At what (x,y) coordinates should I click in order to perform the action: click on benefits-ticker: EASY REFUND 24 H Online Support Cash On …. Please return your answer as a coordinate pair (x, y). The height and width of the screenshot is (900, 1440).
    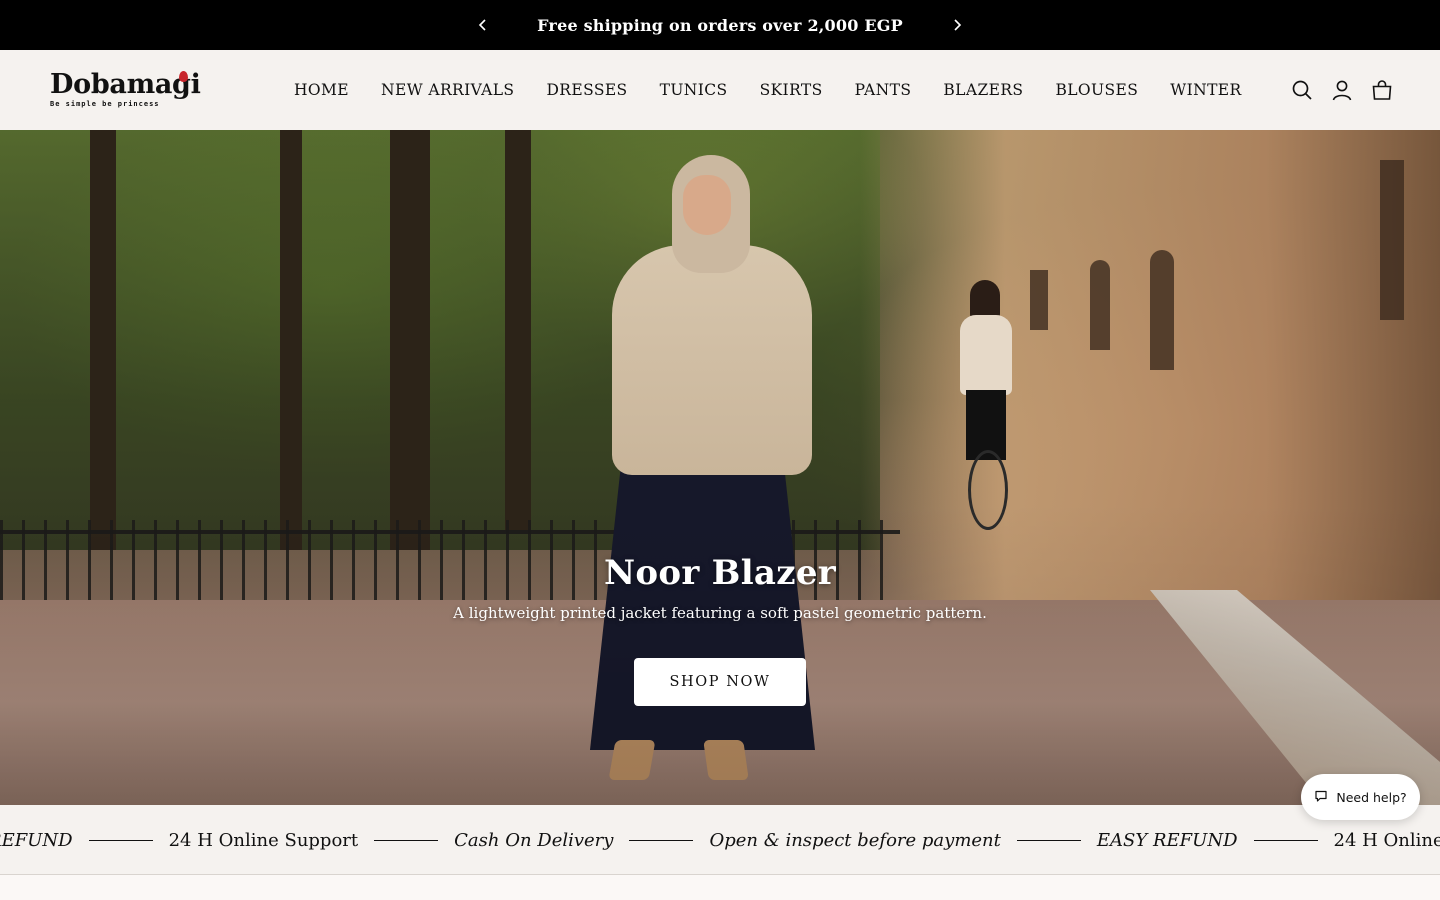
    Looking at the image, I should click on (720, 840).